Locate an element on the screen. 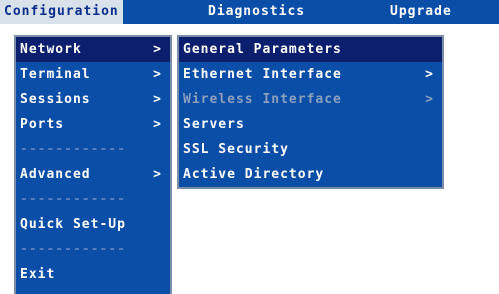 This screenshot has width=499, height=294. menu-item-label: Terminal is located at coordinates (55, 74).